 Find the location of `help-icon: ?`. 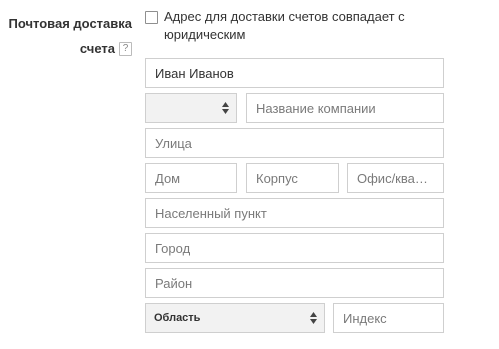

help-icon: ? is located at coordinates (125, 48).